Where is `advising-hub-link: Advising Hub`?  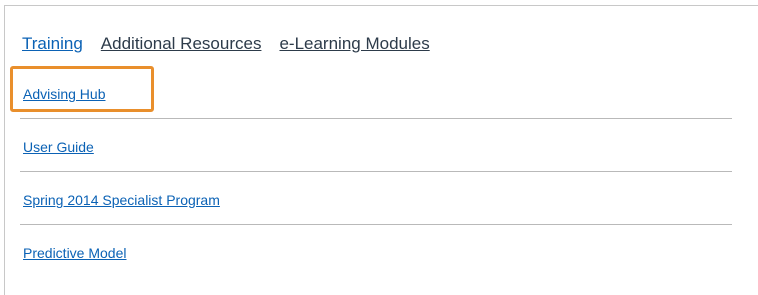 advising-hub-link: Advising Hub is located at coordinates (64, 94).